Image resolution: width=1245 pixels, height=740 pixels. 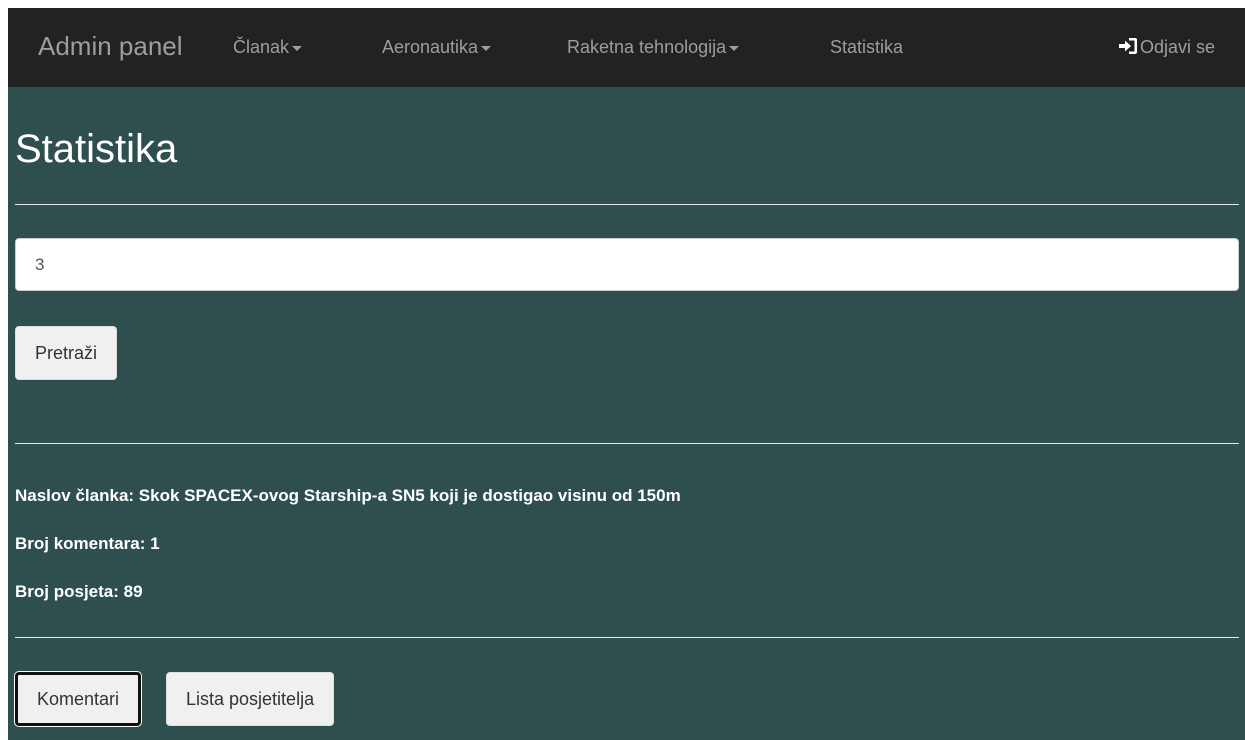 What do you see at coordinates (87, 543) in the screenshot?
I see `comment-count-text: Broj komentara: 1` at bounding box center [87, 543].